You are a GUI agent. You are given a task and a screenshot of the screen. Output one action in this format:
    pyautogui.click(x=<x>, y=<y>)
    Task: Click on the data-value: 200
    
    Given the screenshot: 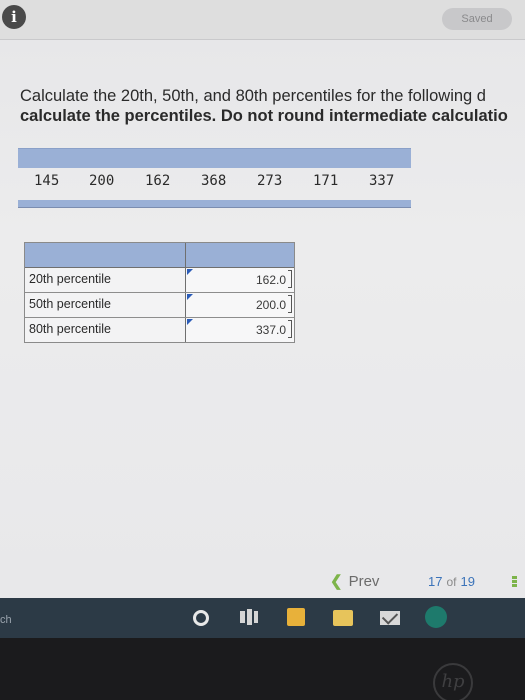 What is the action you would take?
    pyautogui.click(x=102, y=181)
    